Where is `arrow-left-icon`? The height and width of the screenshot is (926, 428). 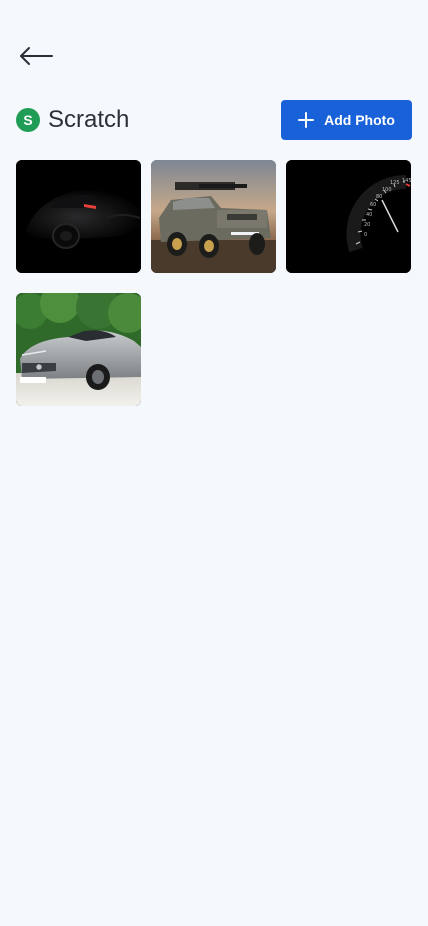
arrow-left-icon is located at coordinates (36, 56).